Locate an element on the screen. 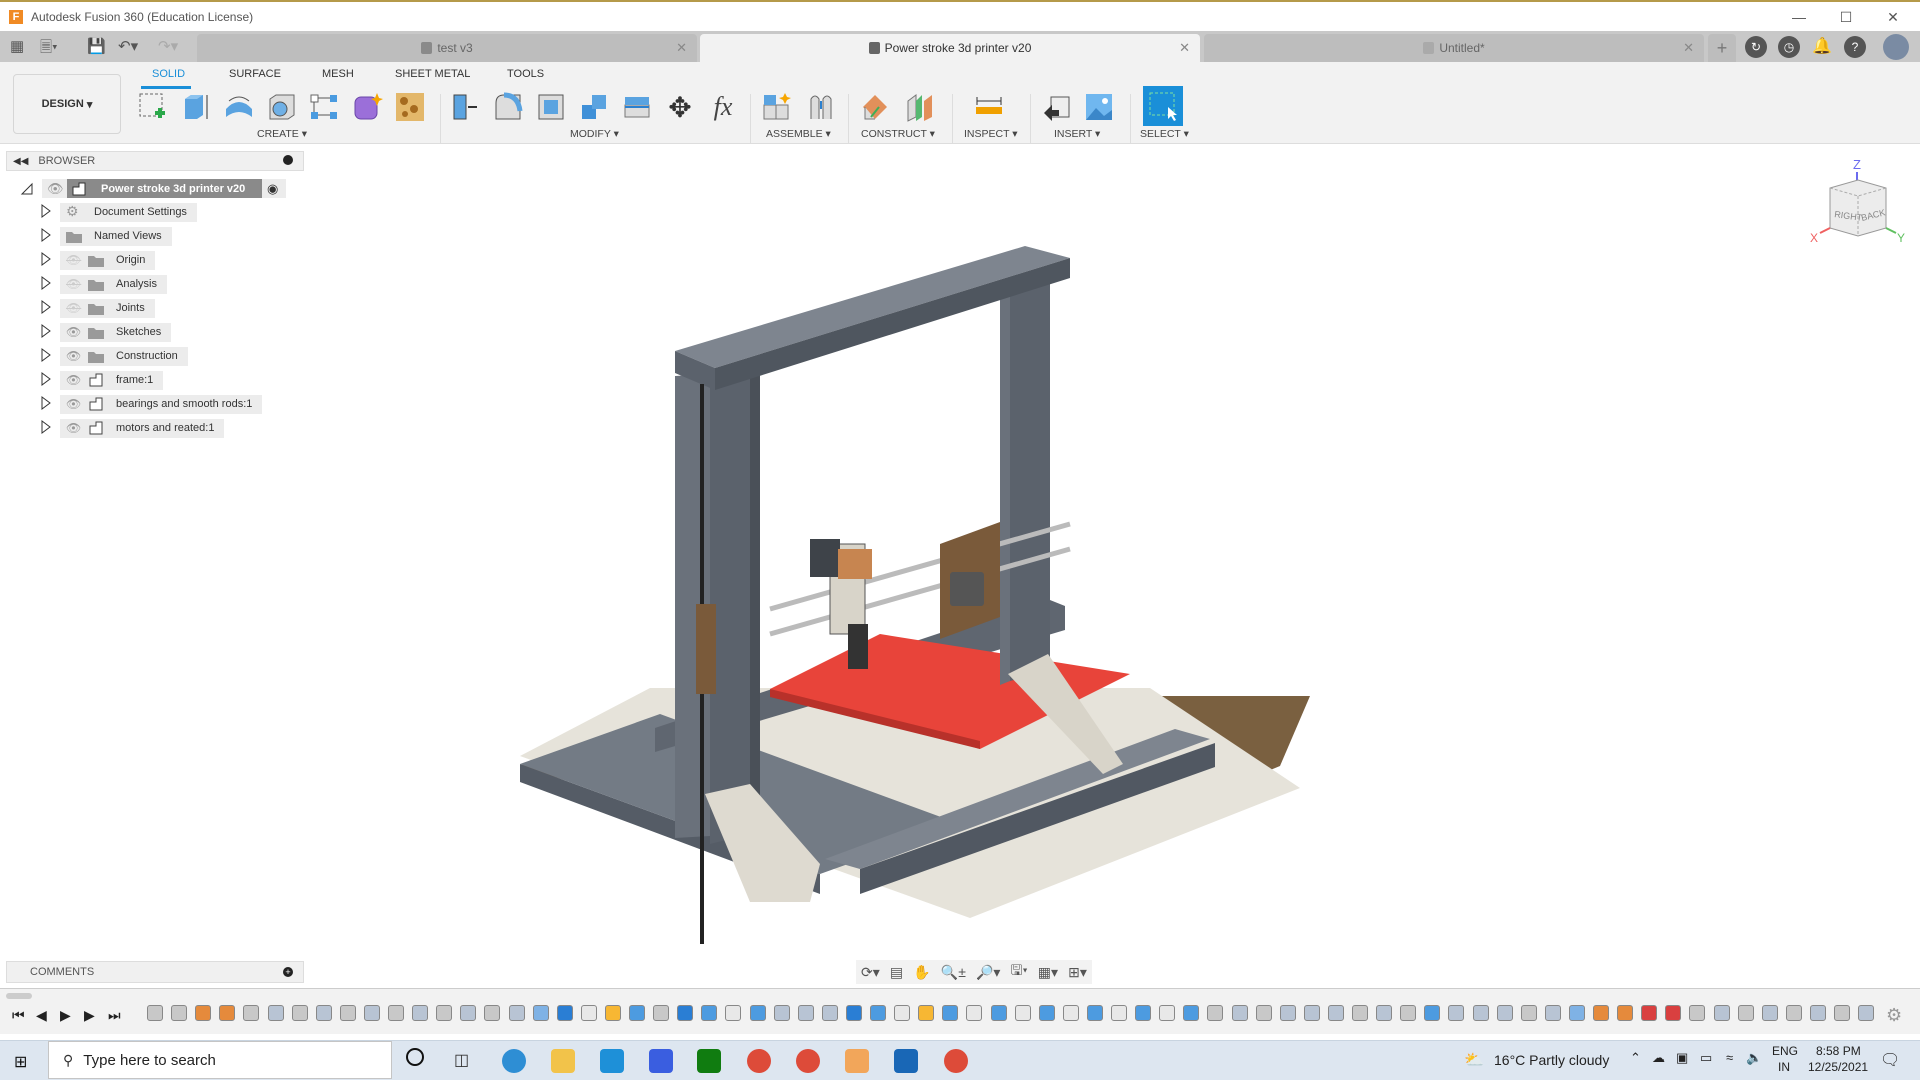  edge-app-icon is located at coordinates (514, 1061).